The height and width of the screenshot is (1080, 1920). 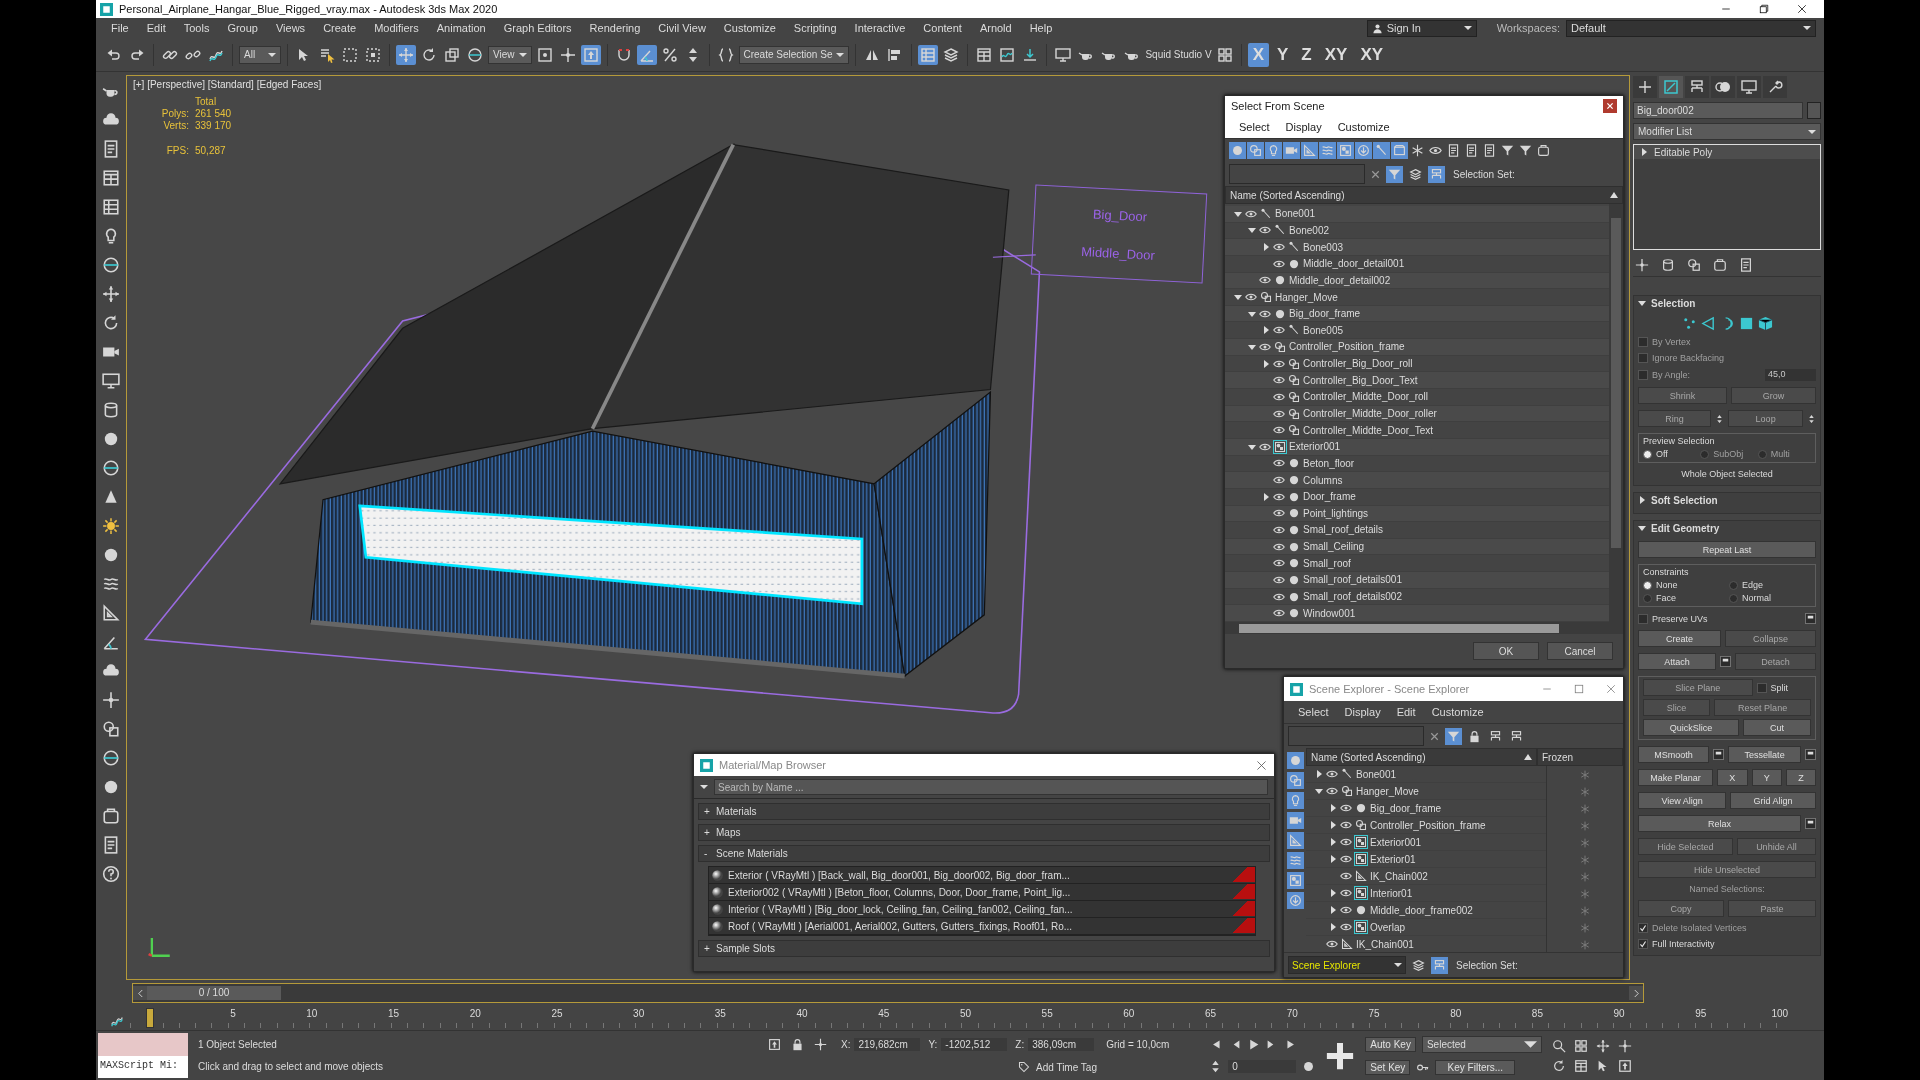 I want to click on category-title: Sample Slots, so click(x=745, y=948).